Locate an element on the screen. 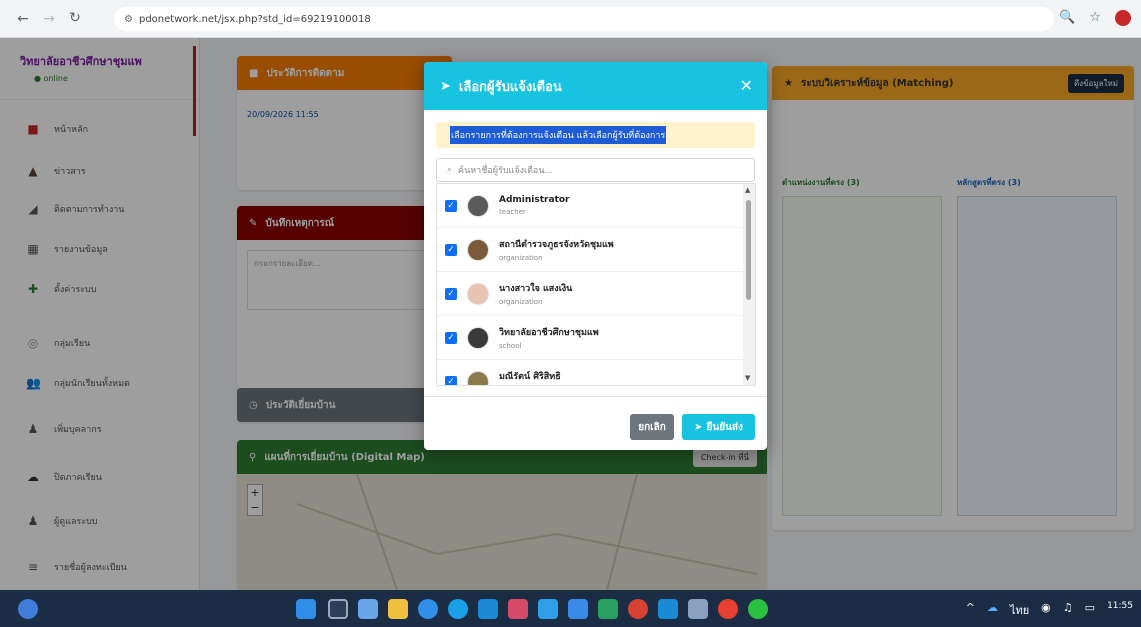  site-settings-icon: ⚙ is located at coordinates (128, 19).